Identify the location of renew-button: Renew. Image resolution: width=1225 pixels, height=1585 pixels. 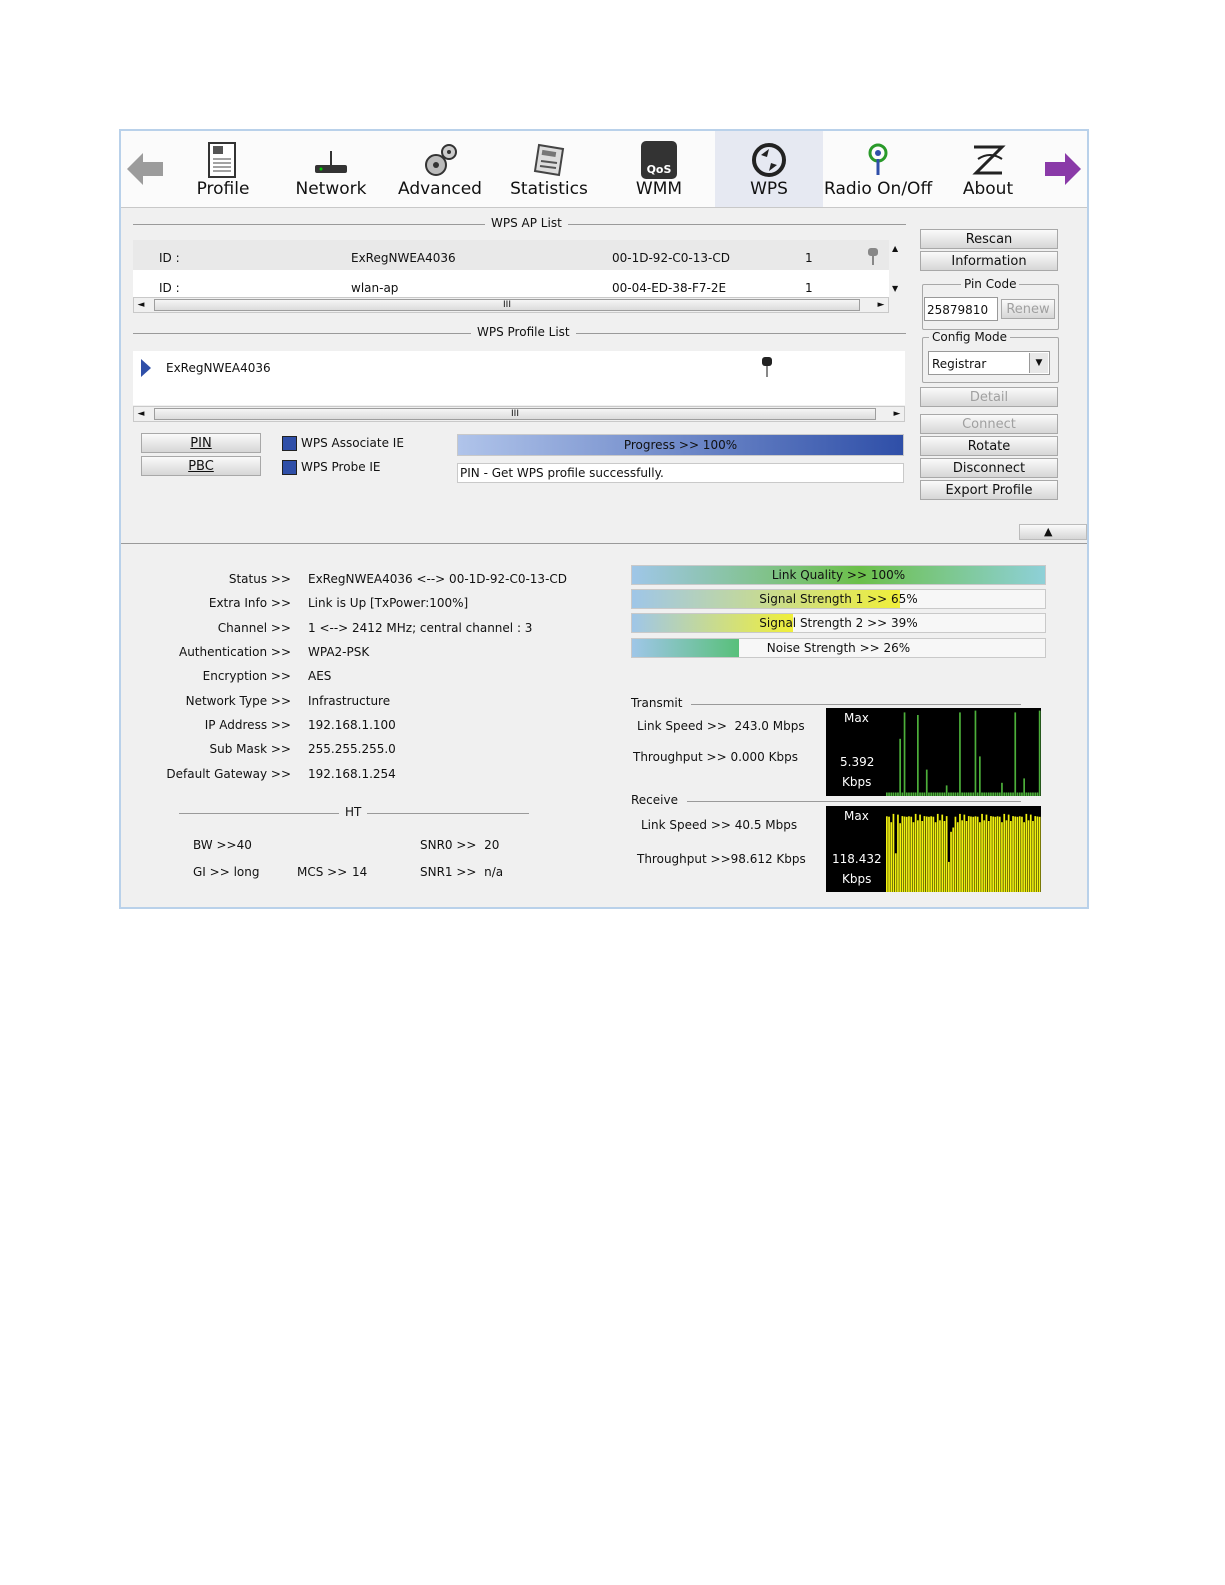
(1028, 309).